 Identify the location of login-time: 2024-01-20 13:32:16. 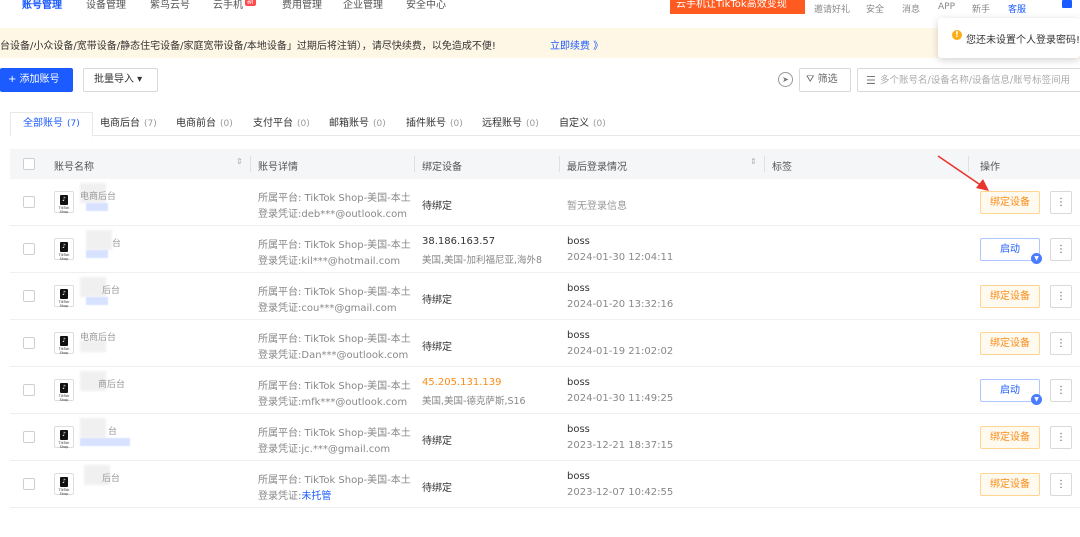
(620, 304).